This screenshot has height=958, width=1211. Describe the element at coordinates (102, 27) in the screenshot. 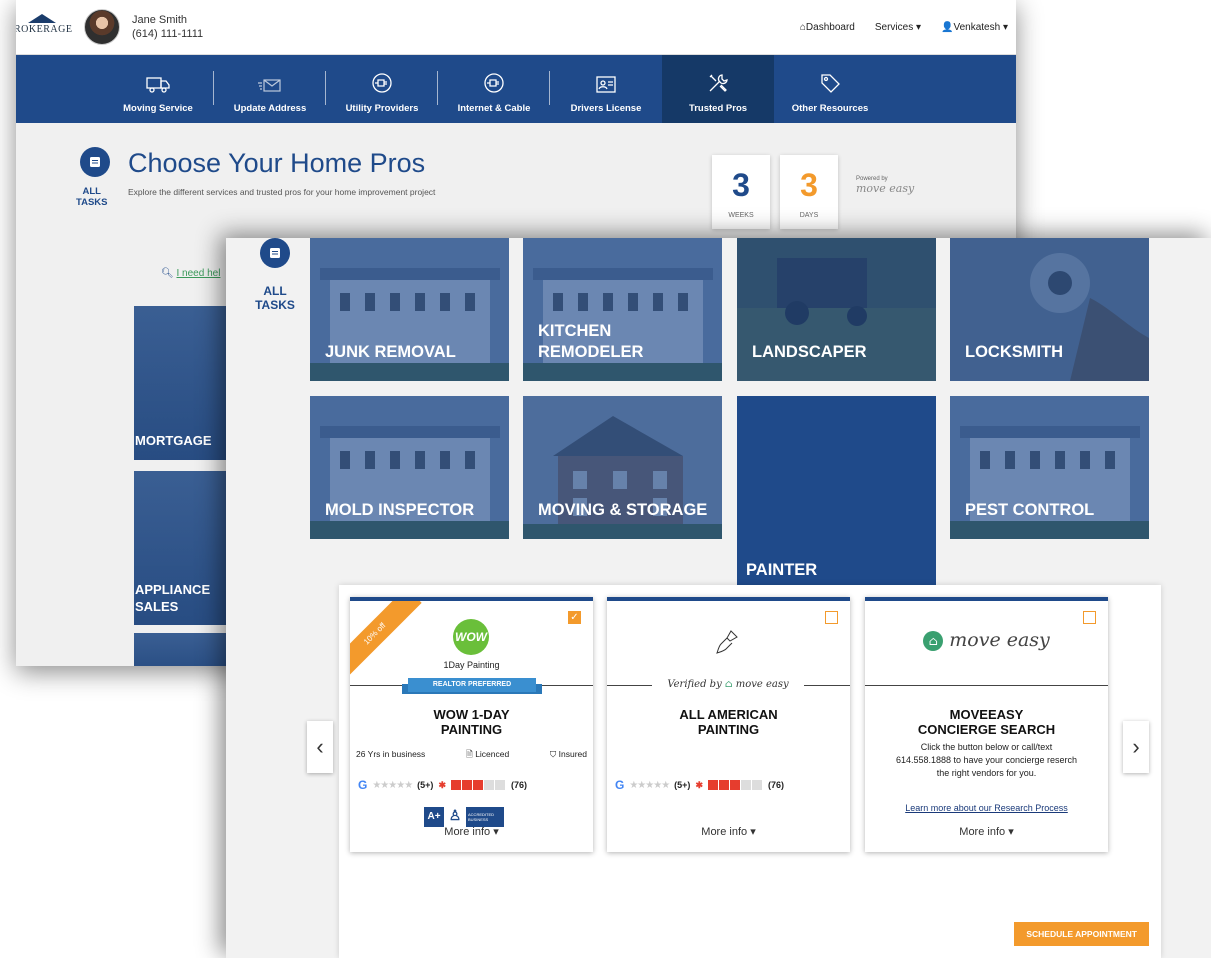

I see `agent-avatar` at that location.